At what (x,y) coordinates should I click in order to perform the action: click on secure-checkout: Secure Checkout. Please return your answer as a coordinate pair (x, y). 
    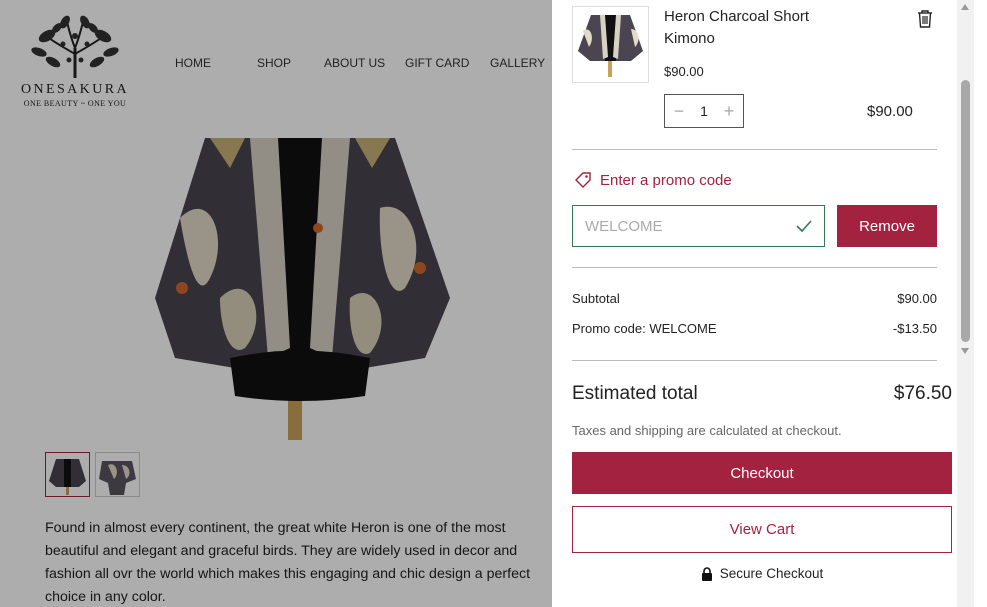
    Looking at the image, I should click on (762, 573).